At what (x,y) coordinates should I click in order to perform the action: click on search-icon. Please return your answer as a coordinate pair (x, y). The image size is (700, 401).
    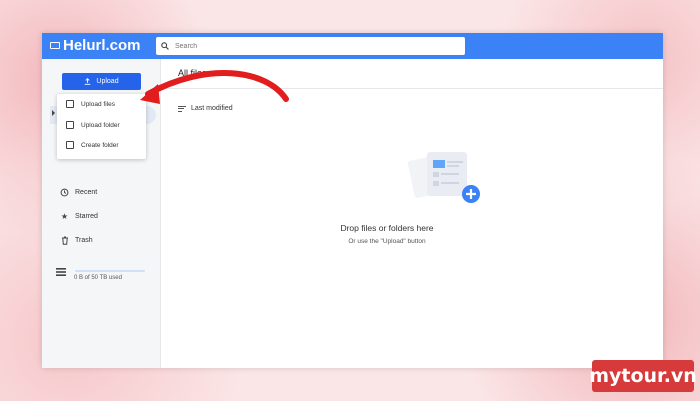
    Looking at the image, I should click on (165, 46).